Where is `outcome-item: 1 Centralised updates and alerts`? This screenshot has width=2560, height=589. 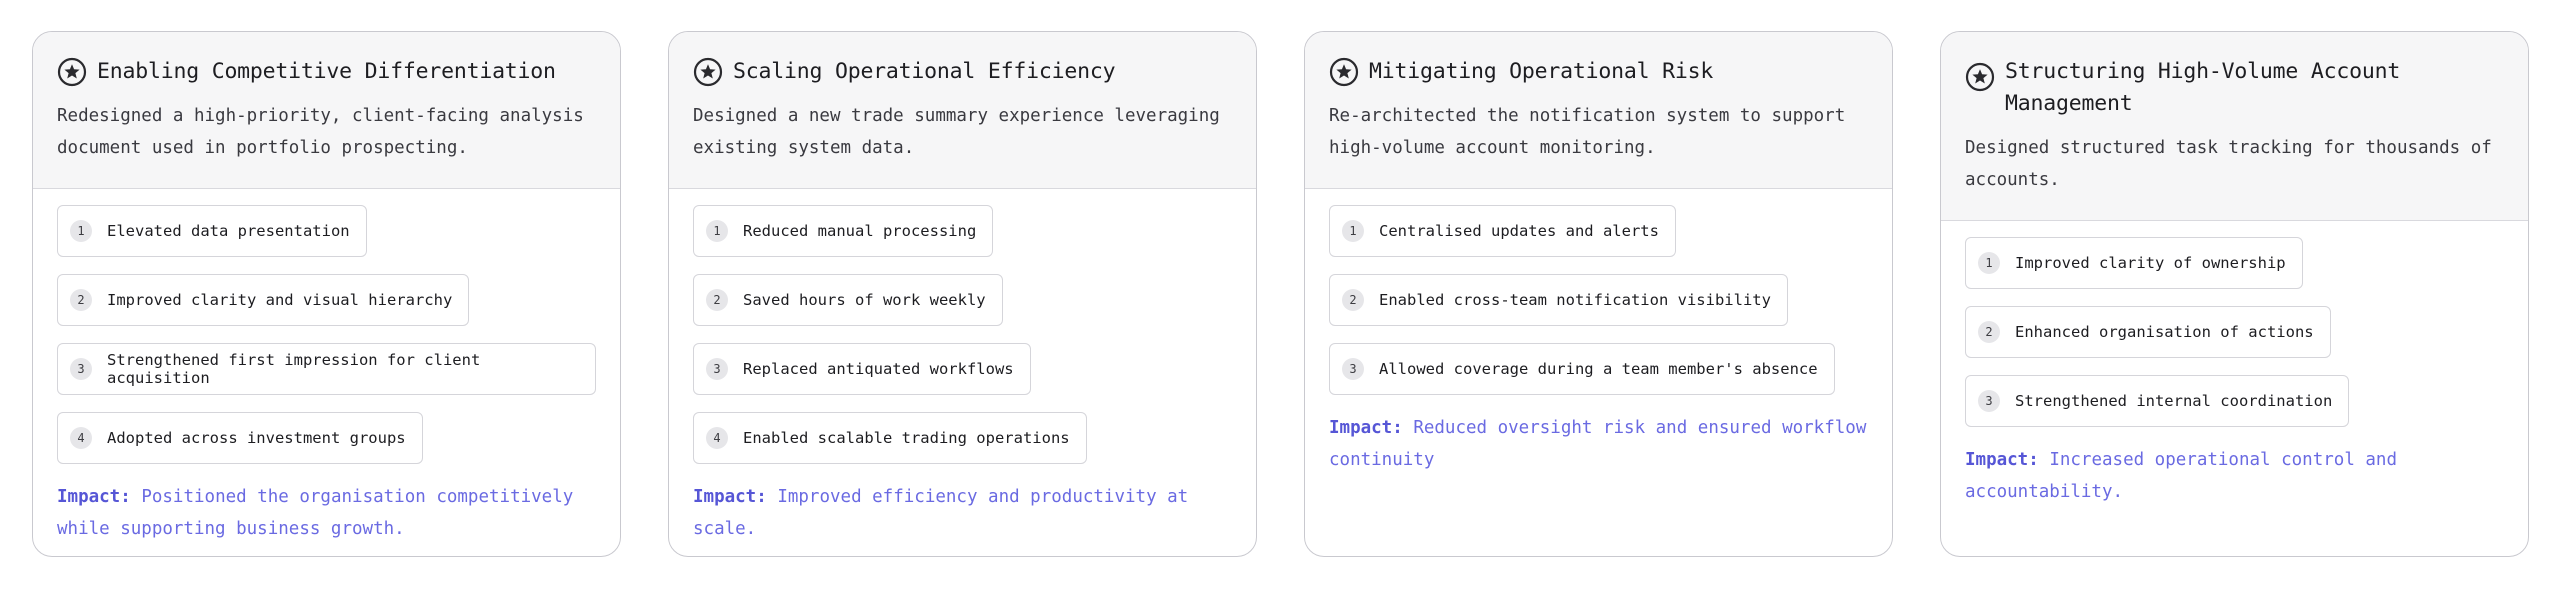 outcome-item: 1 Centralised updates and alerts is located at coordinates (1502, 231).